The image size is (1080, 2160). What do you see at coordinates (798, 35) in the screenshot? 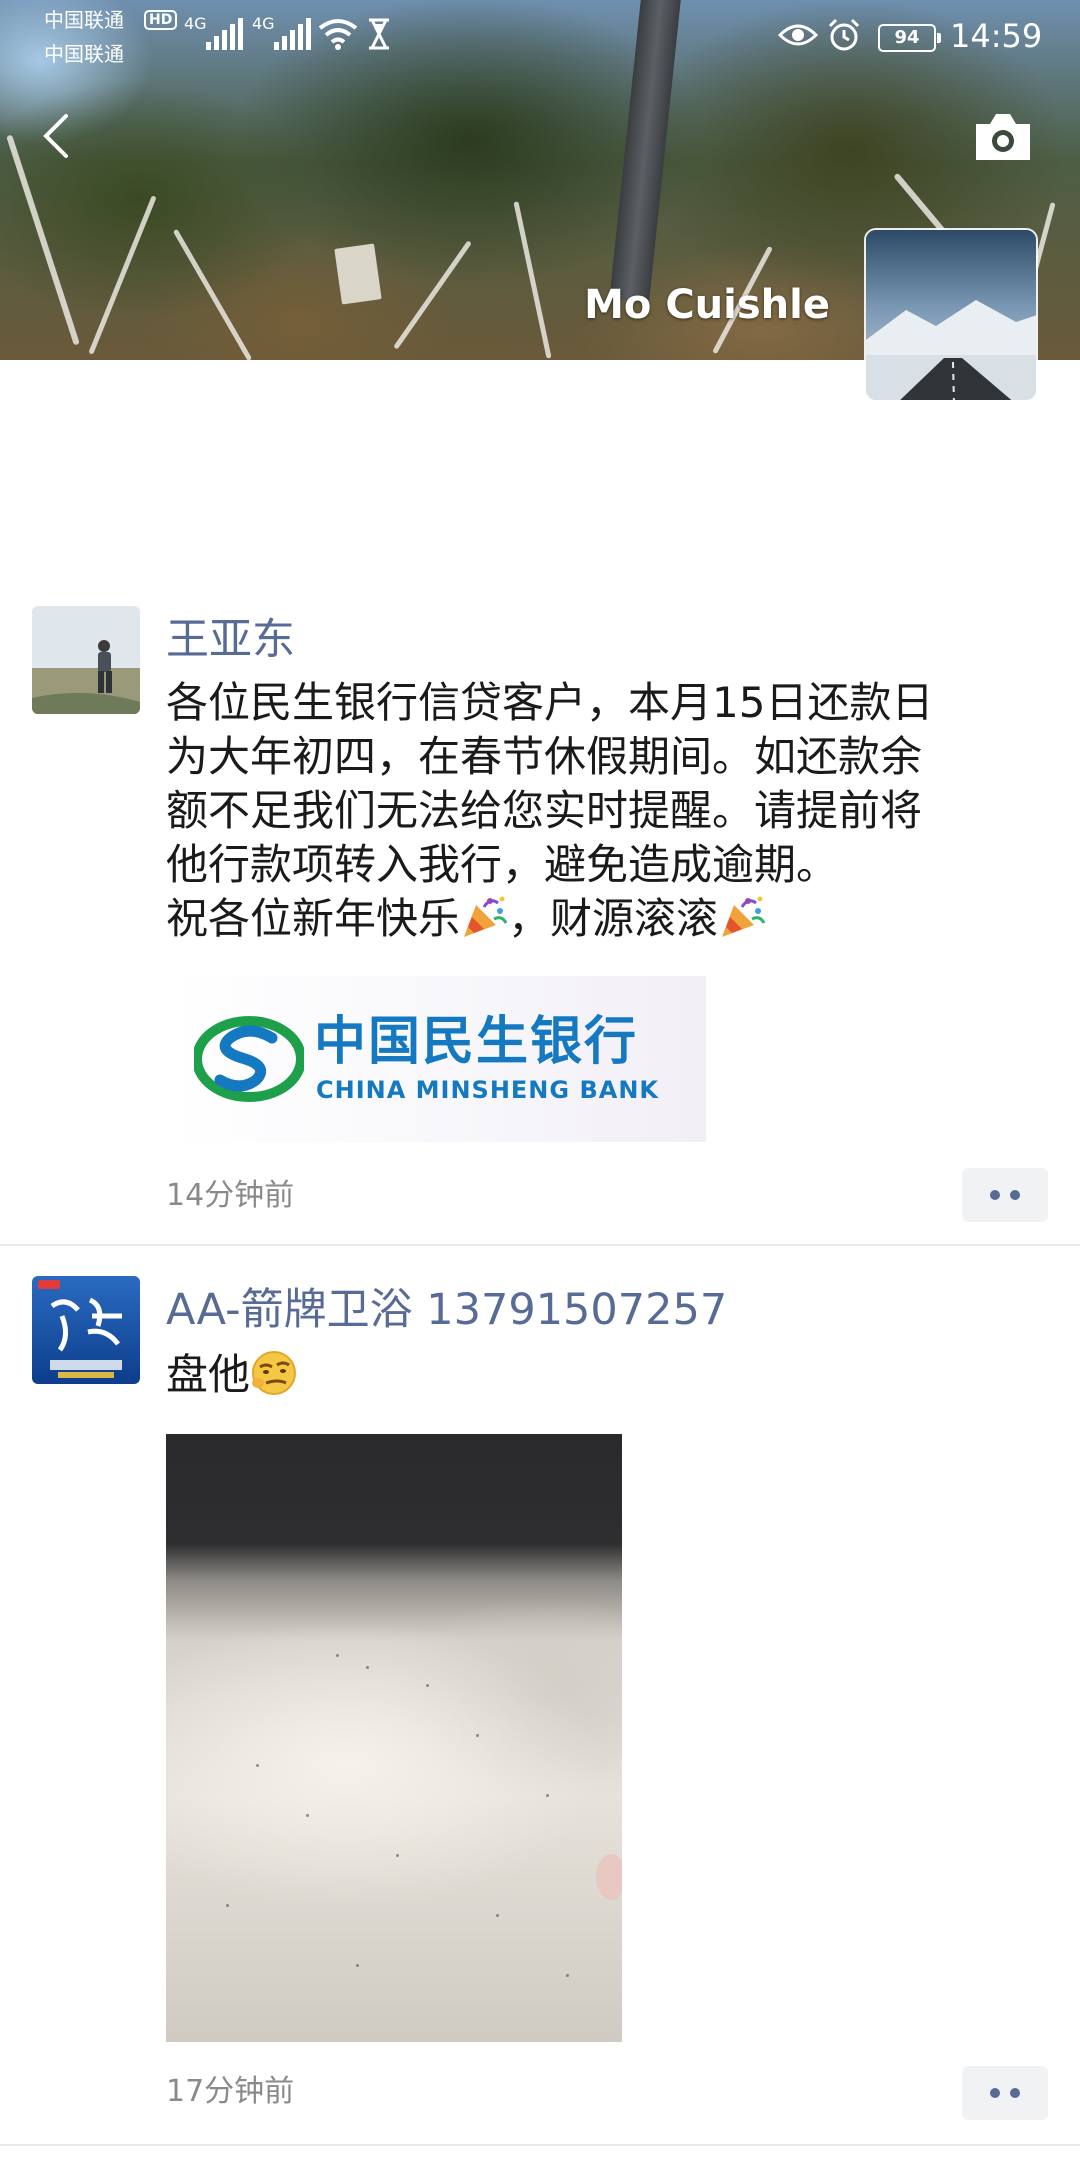
I see `eye-icon` at bounding box center [798, 35].